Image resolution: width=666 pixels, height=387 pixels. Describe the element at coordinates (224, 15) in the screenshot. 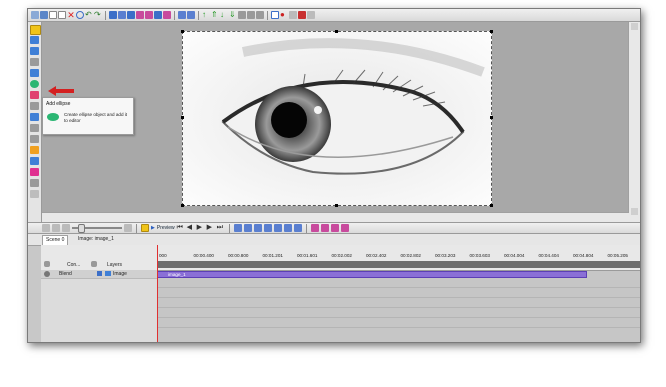

I see `move-down-icon: ↓` at that location.